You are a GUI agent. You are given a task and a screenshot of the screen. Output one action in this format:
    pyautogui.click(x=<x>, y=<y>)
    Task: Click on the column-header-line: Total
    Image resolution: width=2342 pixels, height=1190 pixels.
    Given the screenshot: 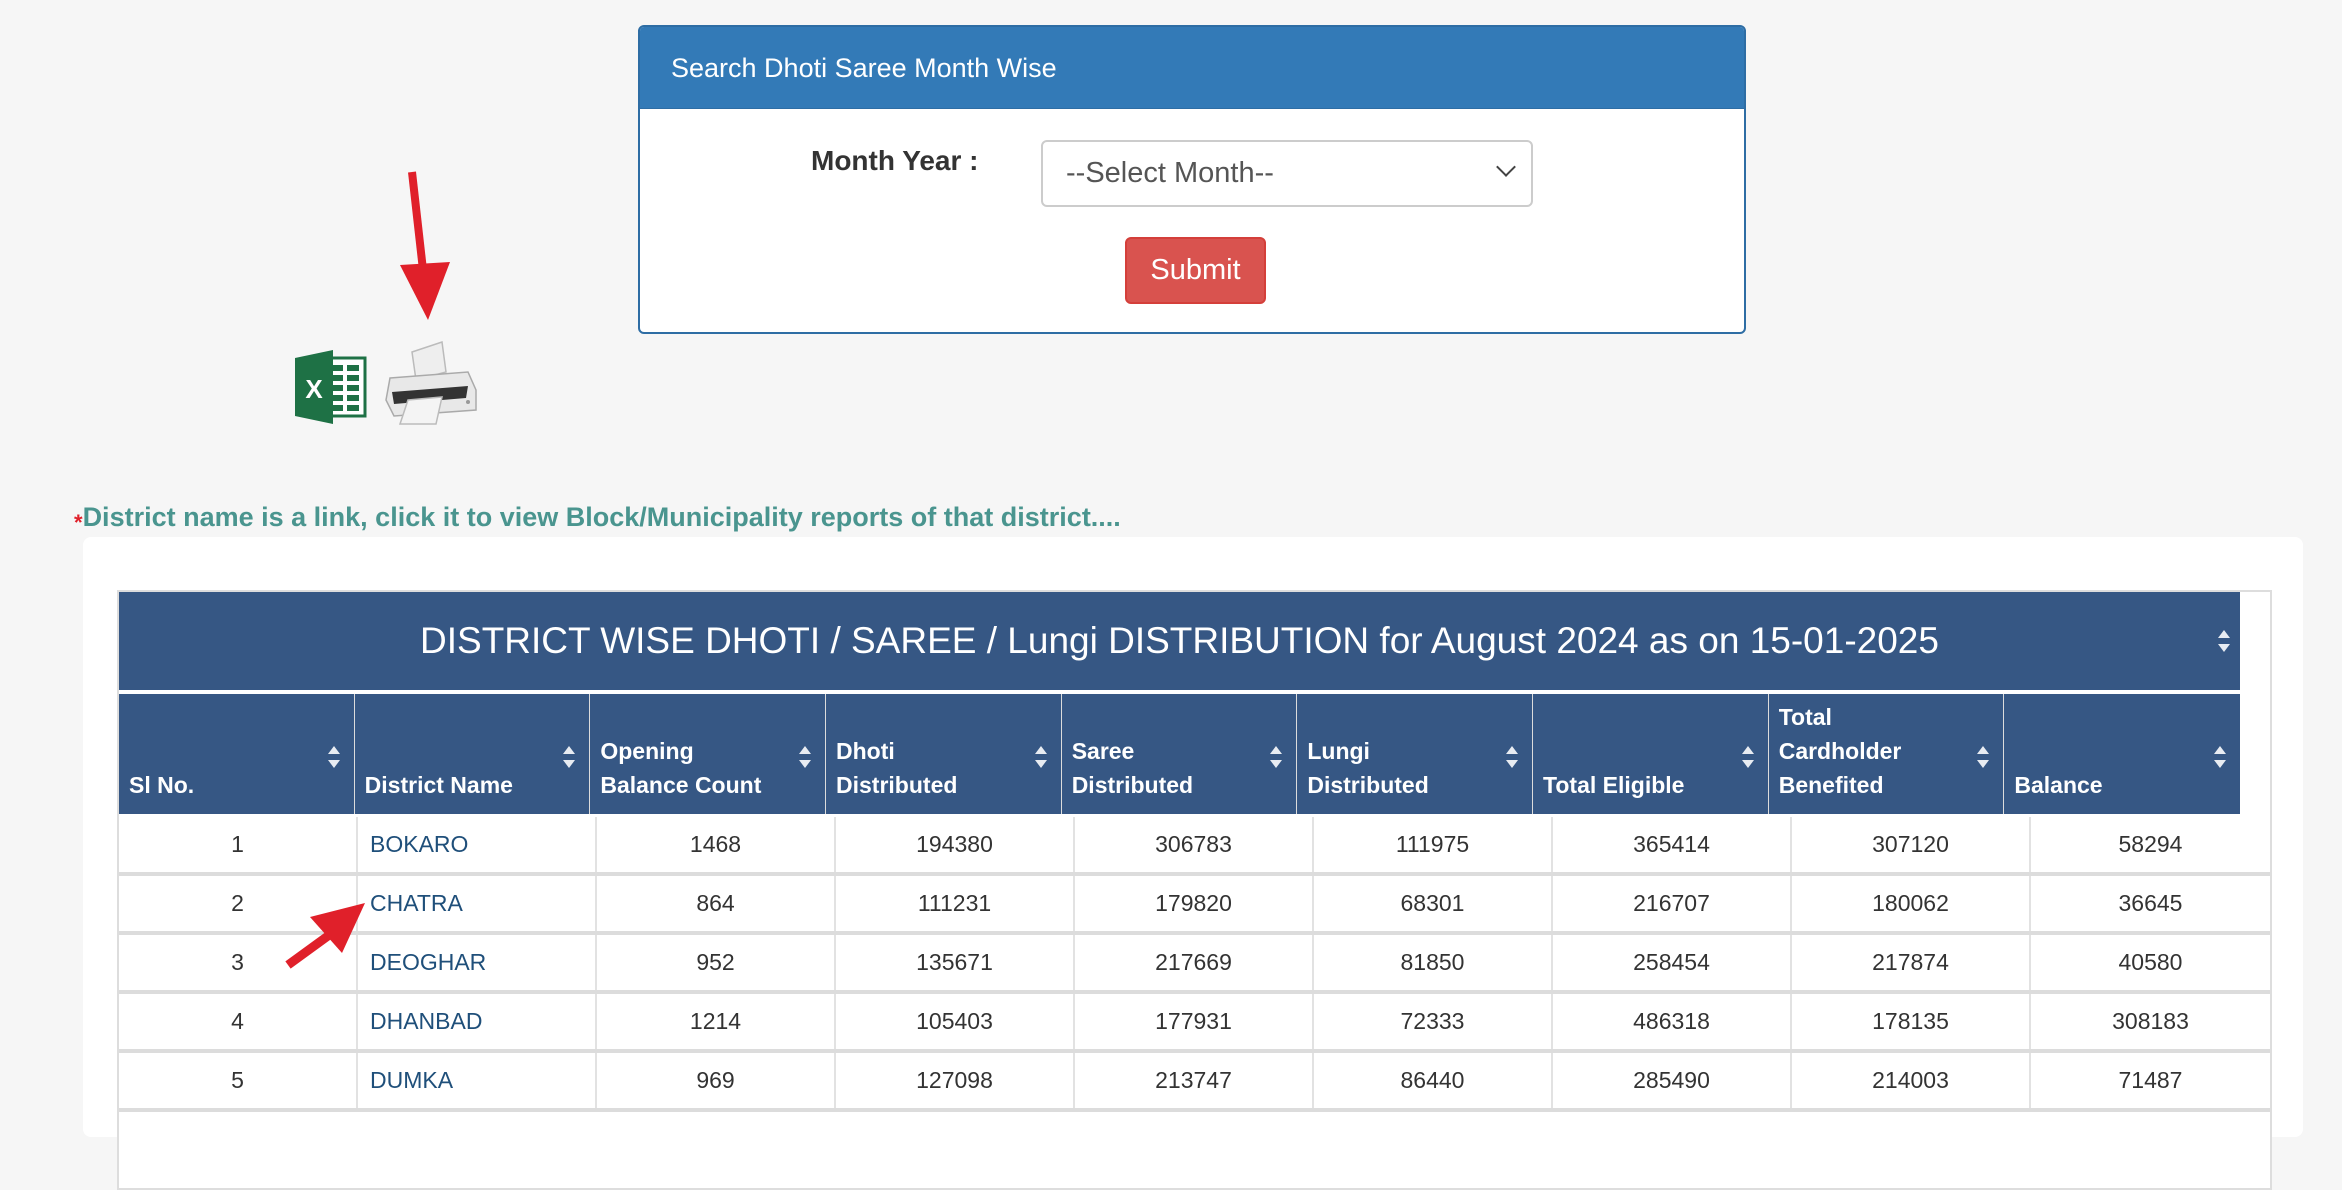 What is the action you would take?
    pyautogui.click(x=1805, y=717)
    